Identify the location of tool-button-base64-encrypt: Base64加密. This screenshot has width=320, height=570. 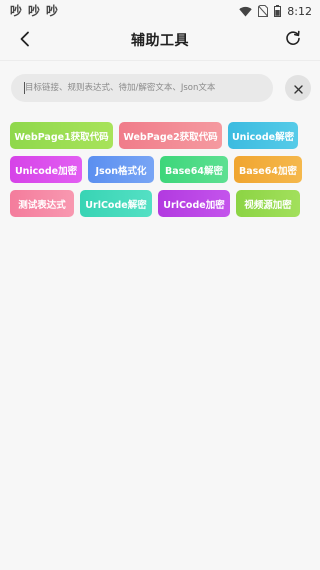
(268, 169).